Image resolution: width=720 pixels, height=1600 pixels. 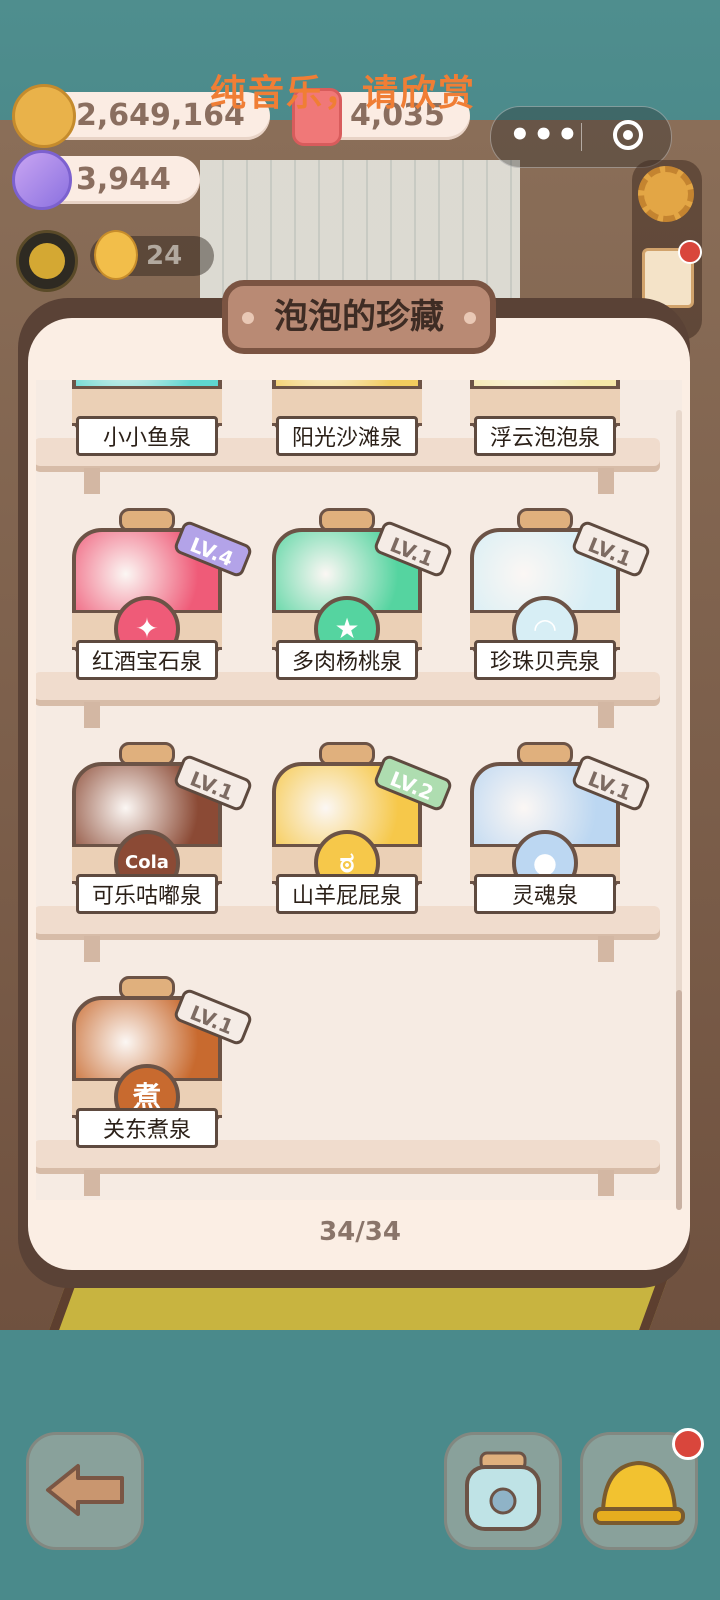 What do you see at coordinates (163, 594) in the screenshot?
I see `jar-item: ✦ 红酒宝石泉 LV.4` at bounding box center [163, 594].